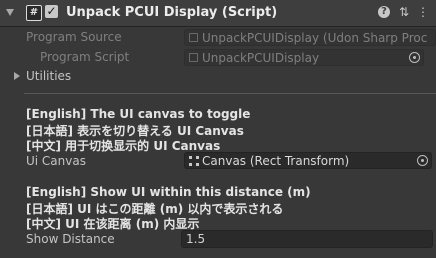 This screenshot has width=436, height=258. Describe the element at coordinates (193, 57) in the screenshot. I see `script-file-icon` at that location.